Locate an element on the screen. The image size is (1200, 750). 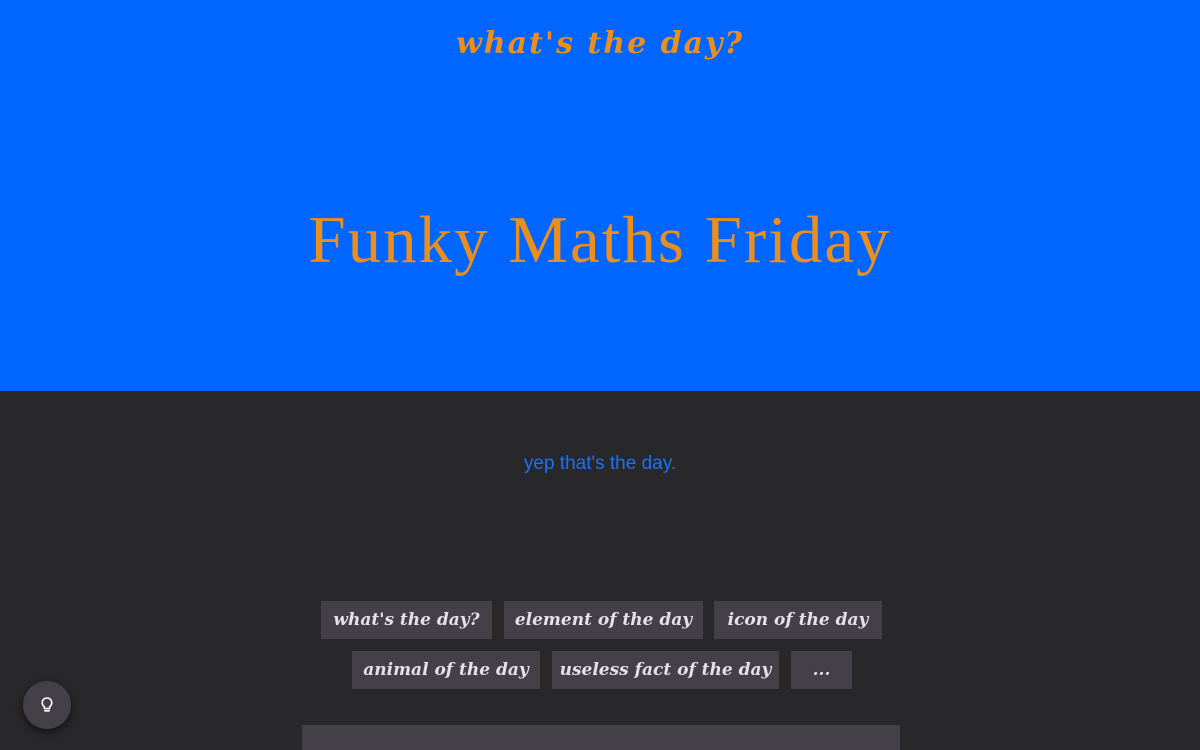
nav-button-whats-the-day: what's the day? is located at coordinates (406, 620).